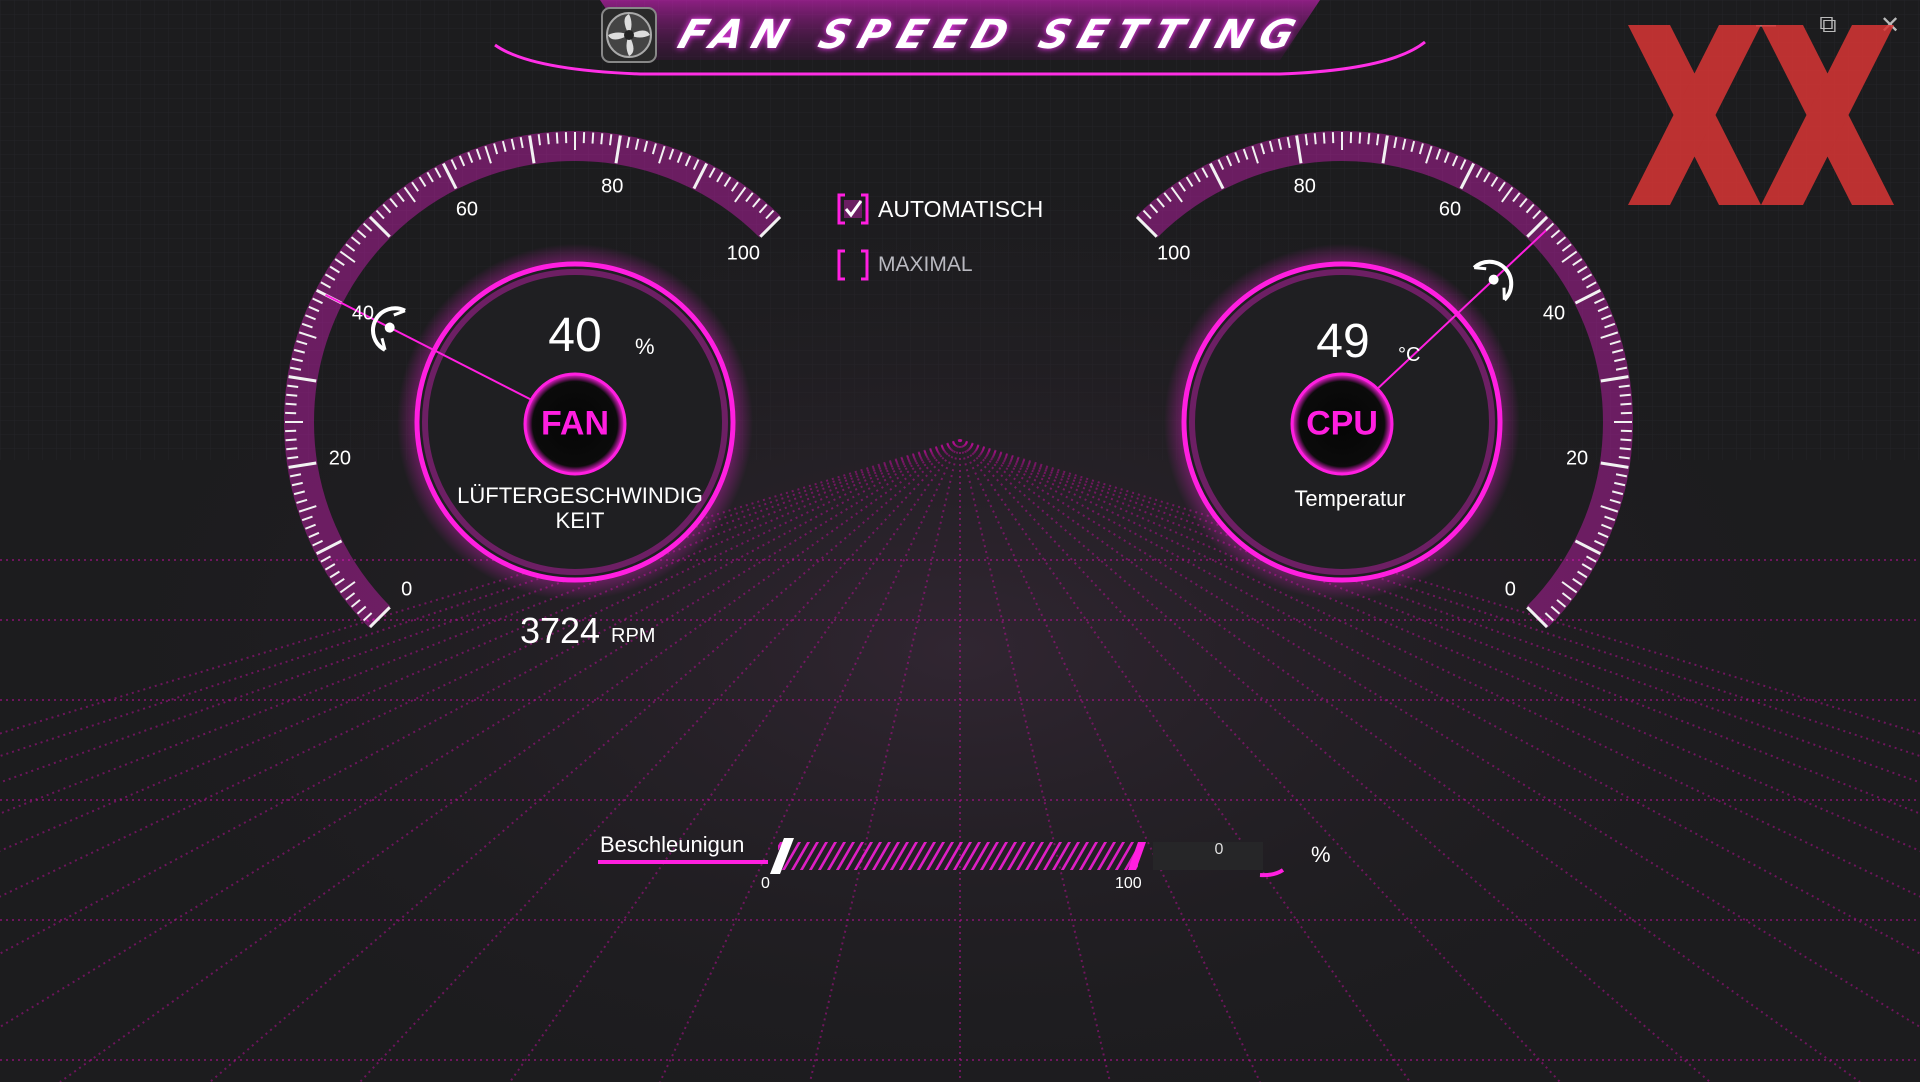 The image size is (1920, 1082). Describe the element at coordinates (340, 458) in the screenshot. I see `fan-tick-label: 20` at that location.